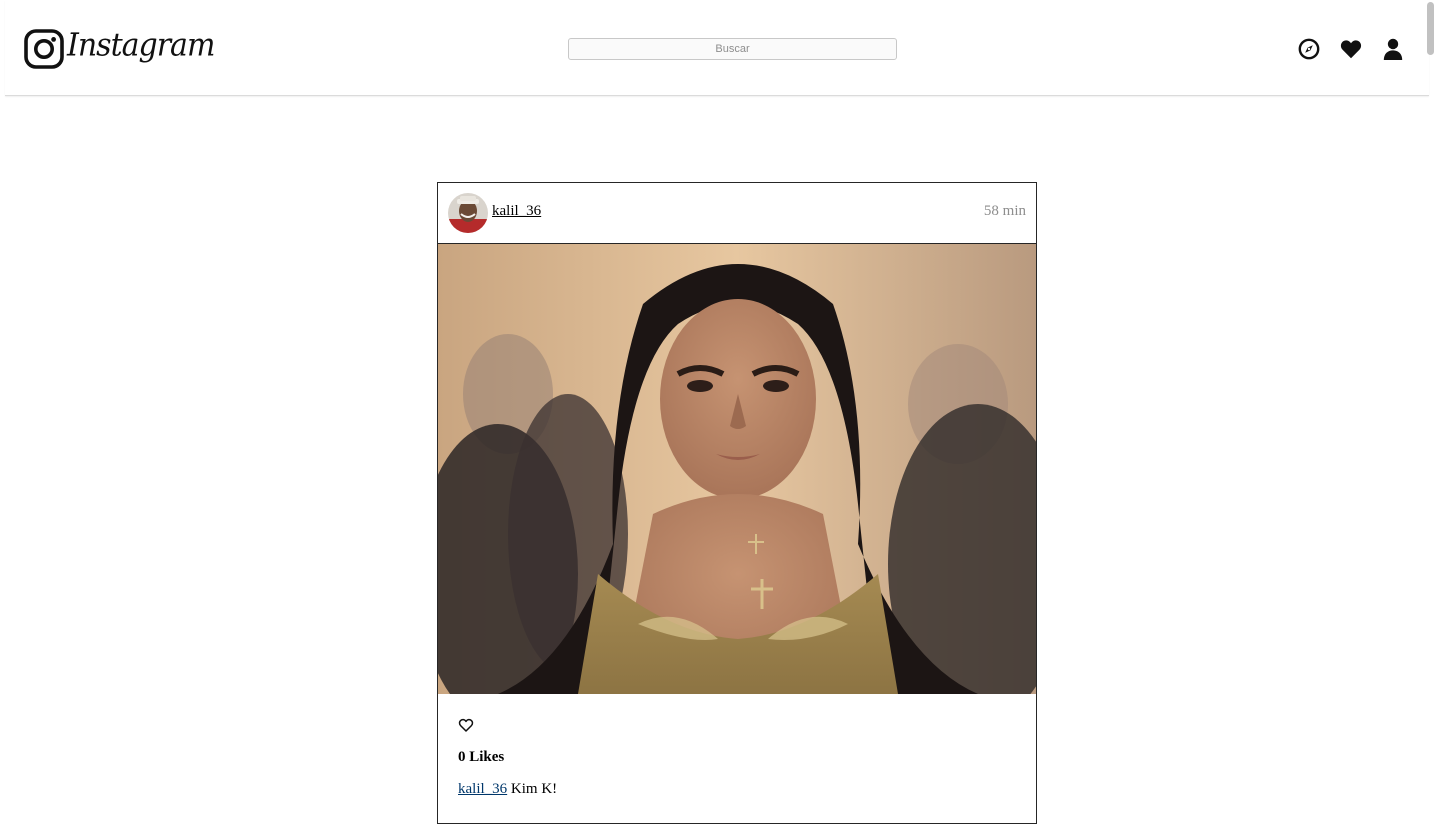 The image size is (1436, 824). I want to click on avatar, so click(468, 213).